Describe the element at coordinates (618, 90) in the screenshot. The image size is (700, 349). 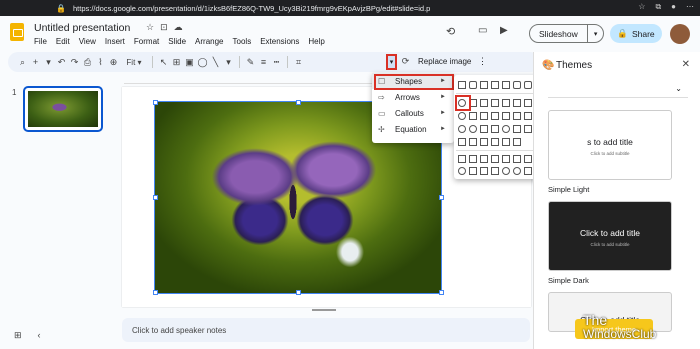
I see `themes-source-dropdown: ⌄` at that location.